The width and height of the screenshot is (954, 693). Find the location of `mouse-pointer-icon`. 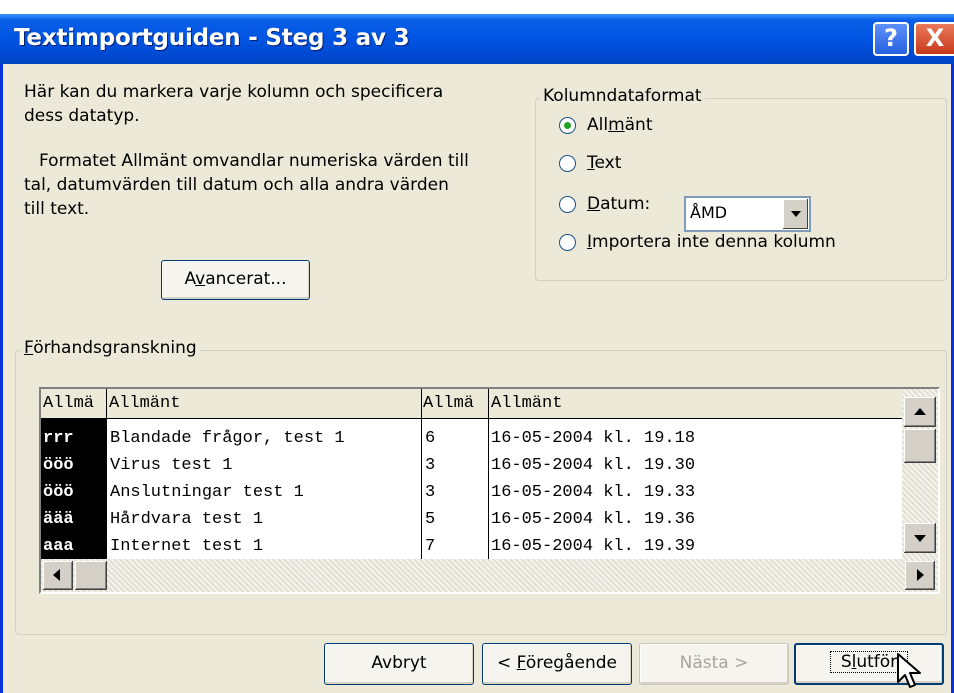

mouse-pointer-icon is located at coordinates (909, 670).